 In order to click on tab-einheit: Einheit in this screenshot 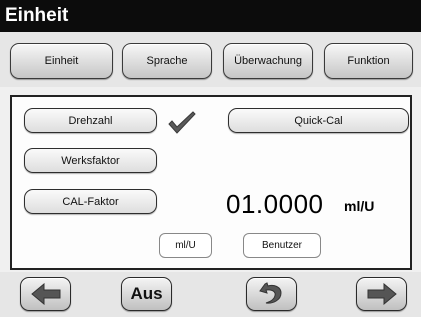, I will do `click(61, 61)`.